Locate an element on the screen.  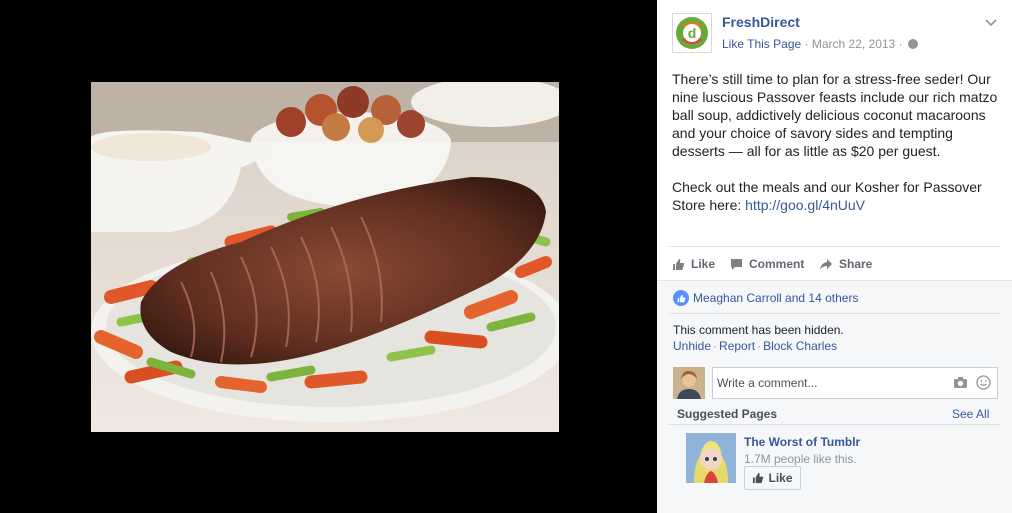
report-link: Report is located at coordinates (737, 346).